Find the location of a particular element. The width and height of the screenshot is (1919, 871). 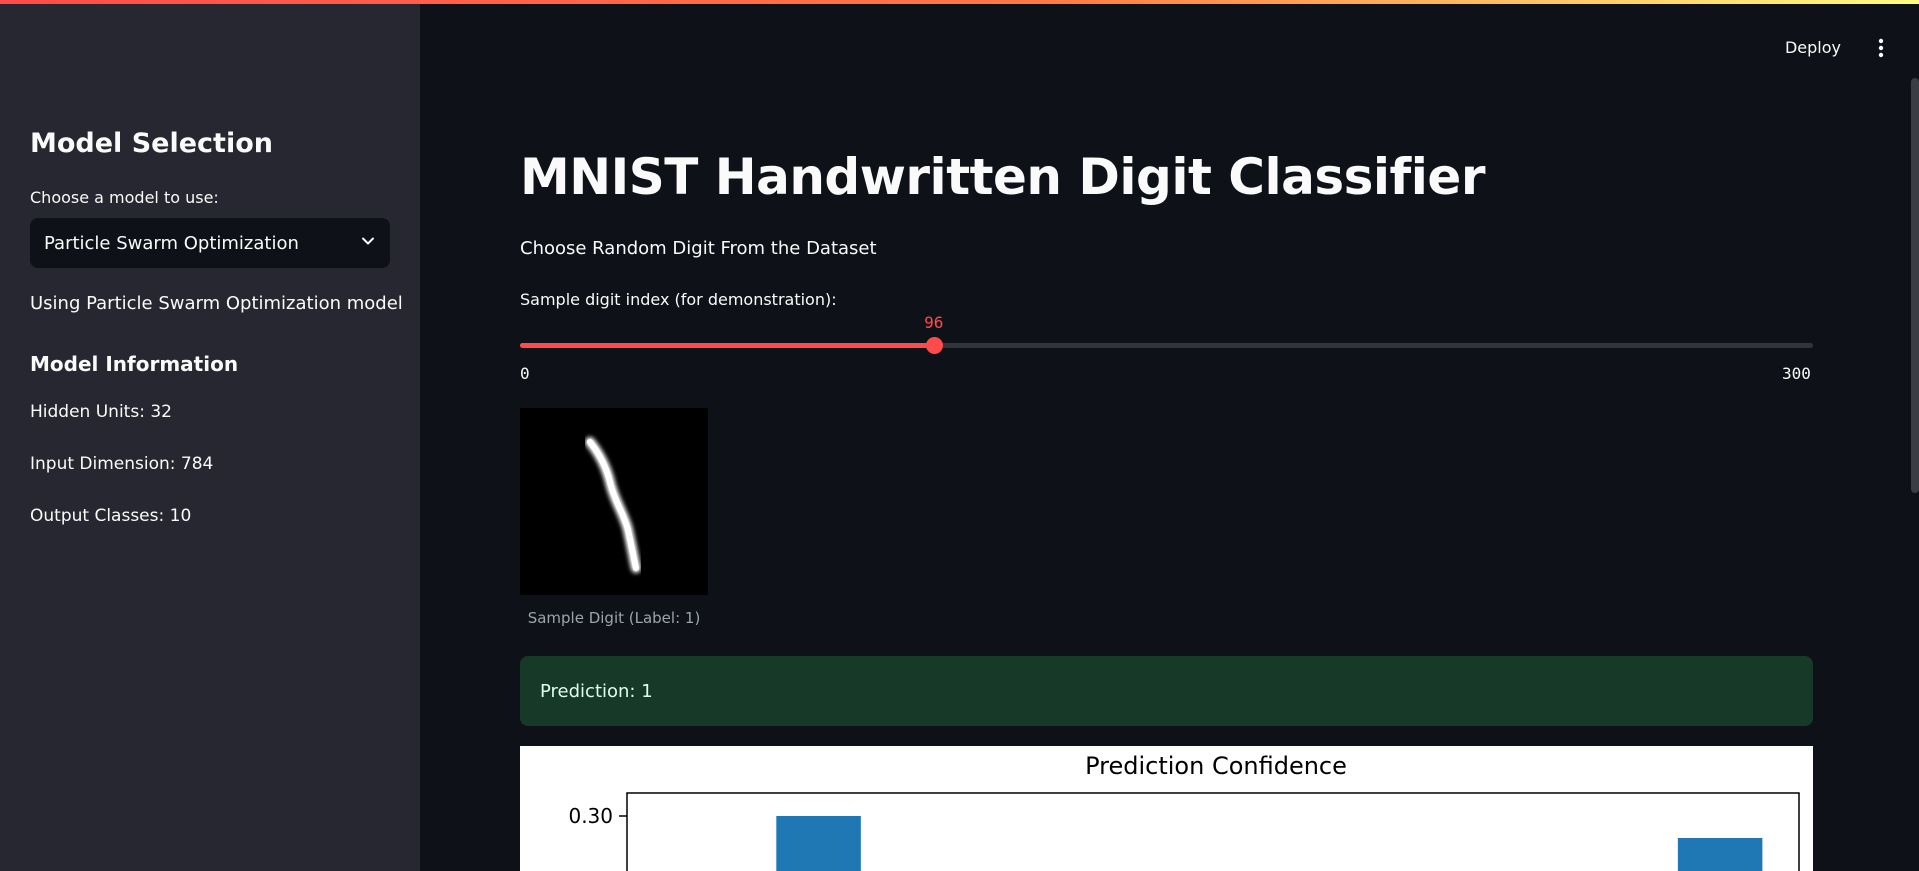

using-model-text: Using Particle Swarm Optimization model is located at coordinates (216, 303).